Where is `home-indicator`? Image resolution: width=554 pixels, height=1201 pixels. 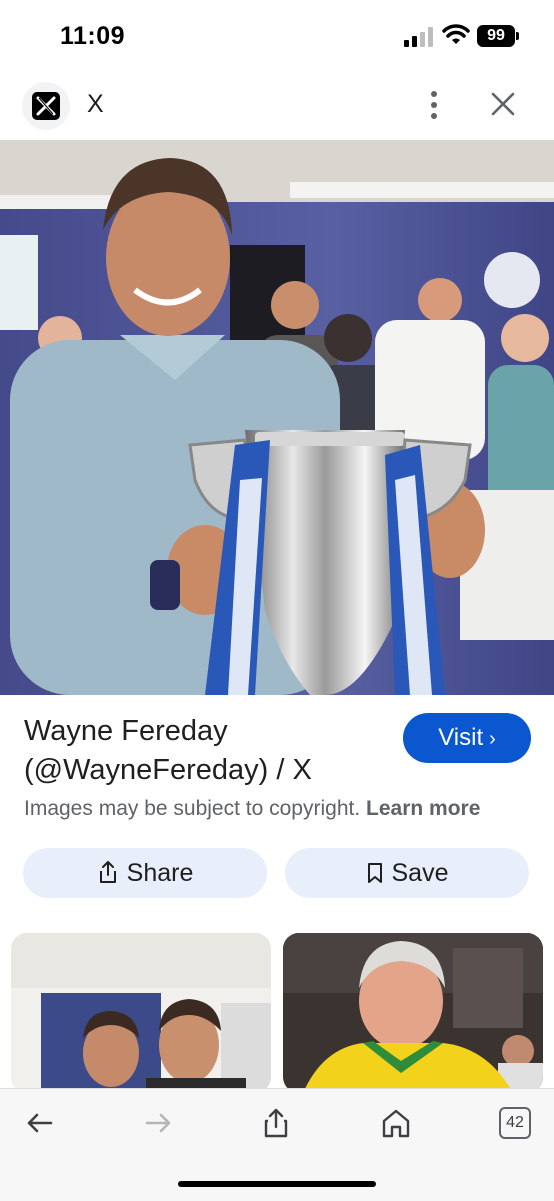 home-indicator is located at coordinates (277, 1184).